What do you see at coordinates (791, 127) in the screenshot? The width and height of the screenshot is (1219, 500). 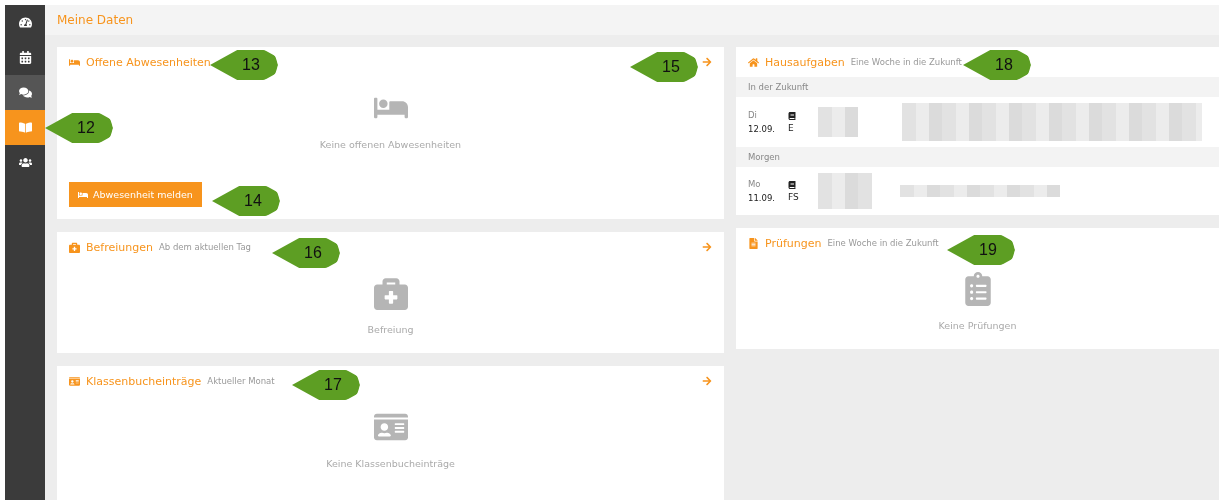 I see `subject: E` at bounding box center [791, 127].